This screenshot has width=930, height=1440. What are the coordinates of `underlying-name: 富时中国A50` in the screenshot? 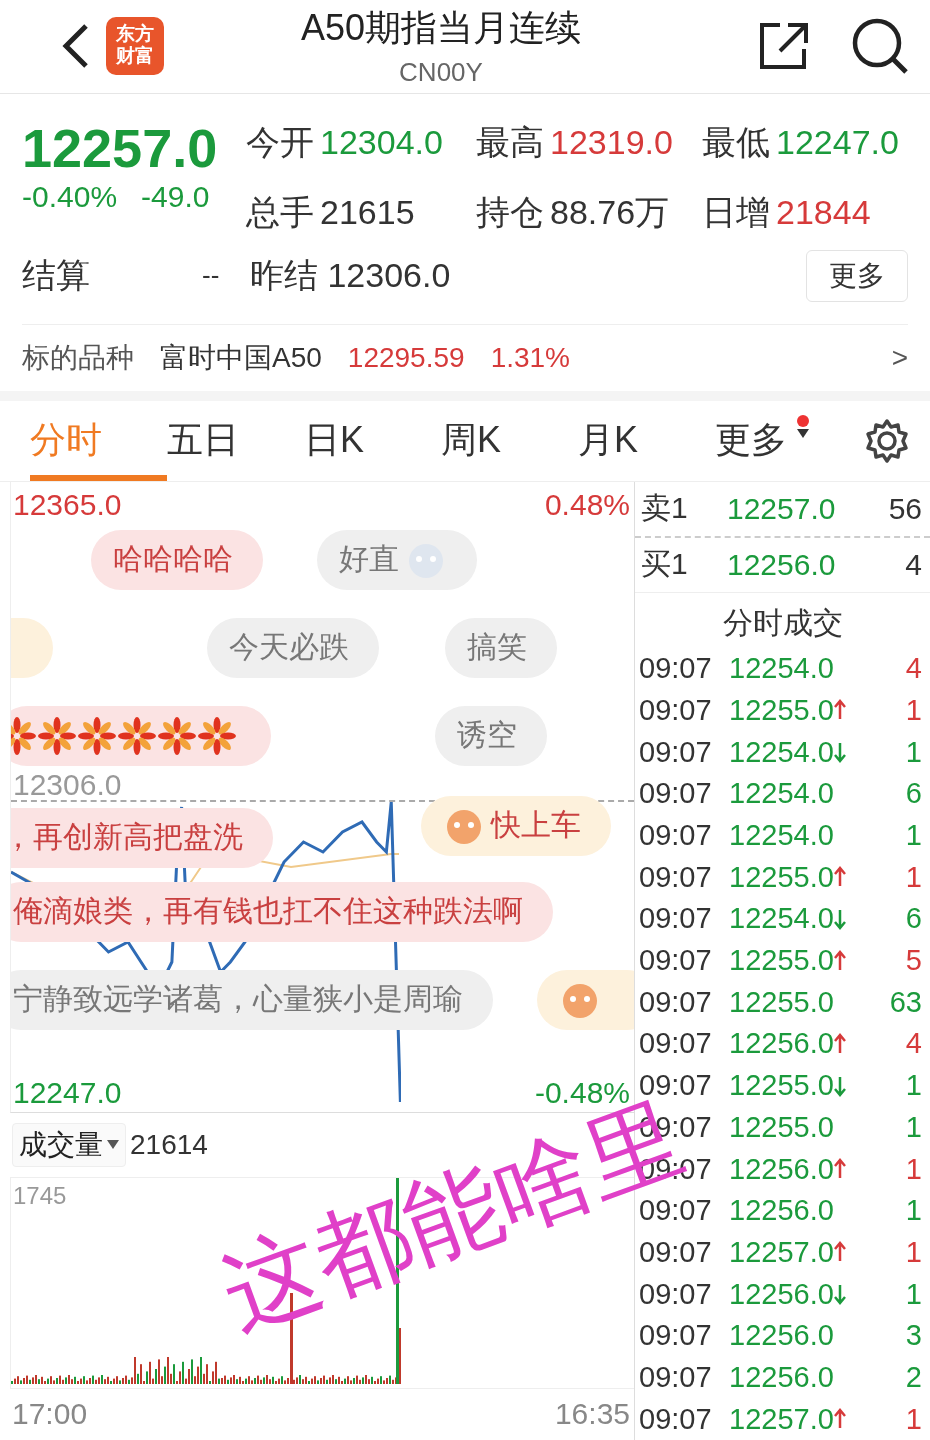 It's located at (241, 357).